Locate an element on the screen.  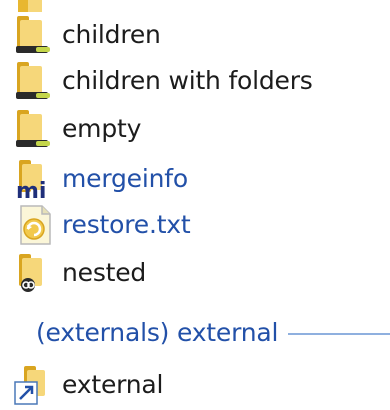
item-label: external is located at coordinates (113, 384).